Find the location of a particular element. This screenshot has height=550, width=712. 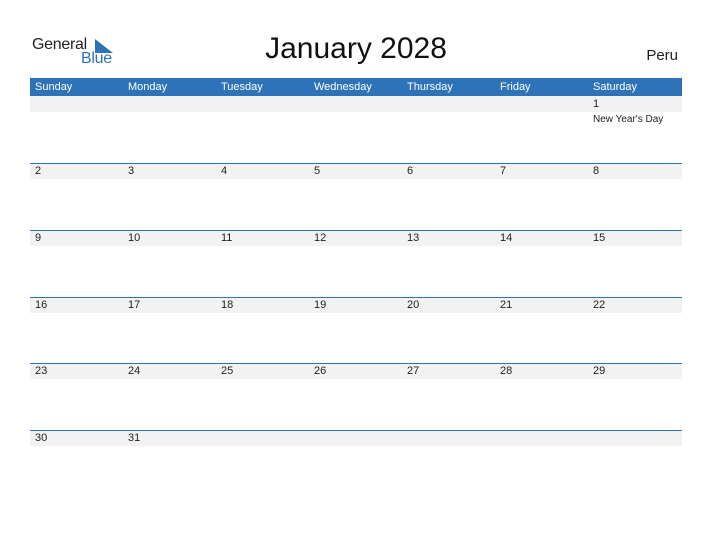

day-number: 5 is located at coordinates (317, 171).